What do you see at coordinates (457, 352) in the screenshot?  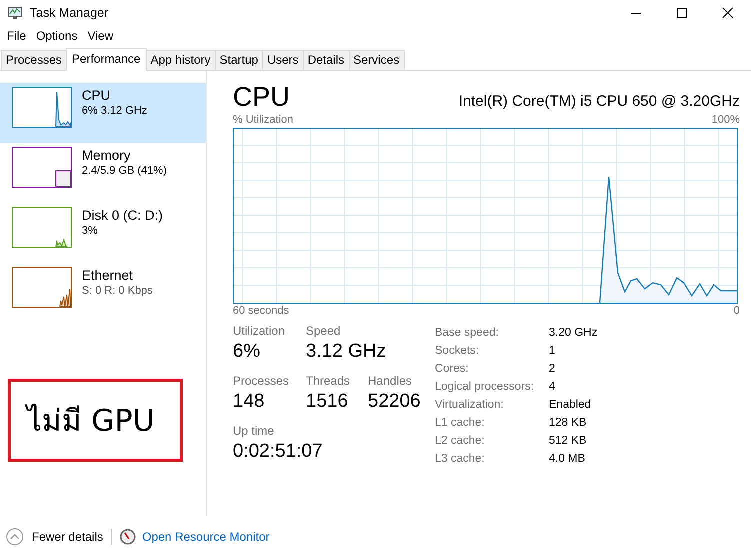 I see `spec-label: Sockets:` at bounding box center [457, 352].